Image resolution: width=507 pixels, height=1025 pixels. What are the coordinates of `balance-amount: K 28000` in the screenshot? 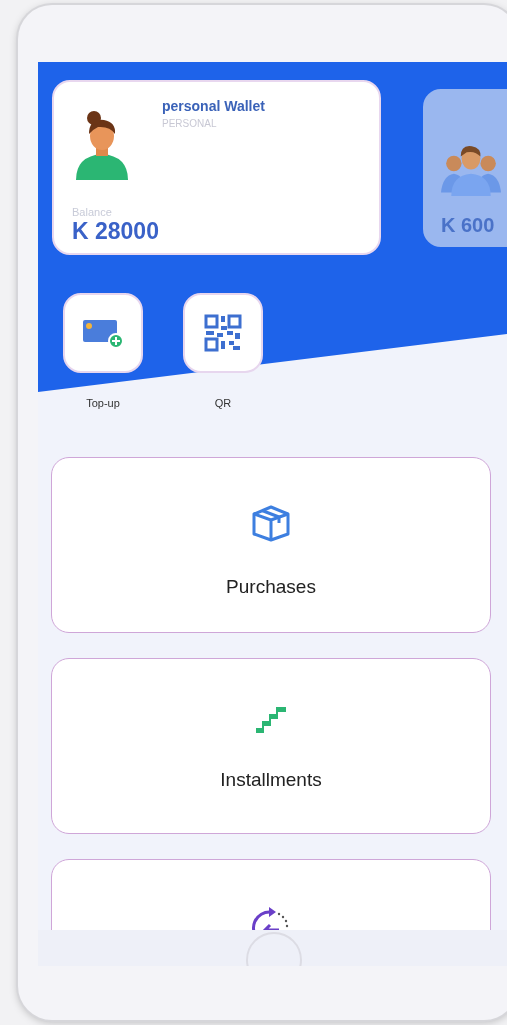 It's located at (116, 231).